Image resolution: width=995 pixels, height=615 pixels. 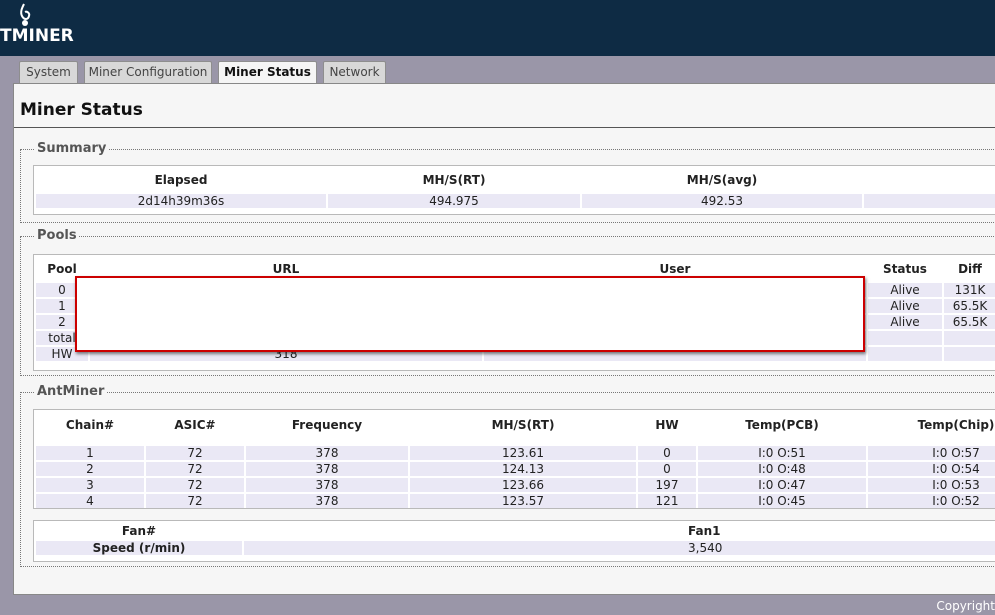 What do you see at coordinates (905, 269) in the screenshot?
I see `pools-header-status: Status` at bounding box center [905, 269].